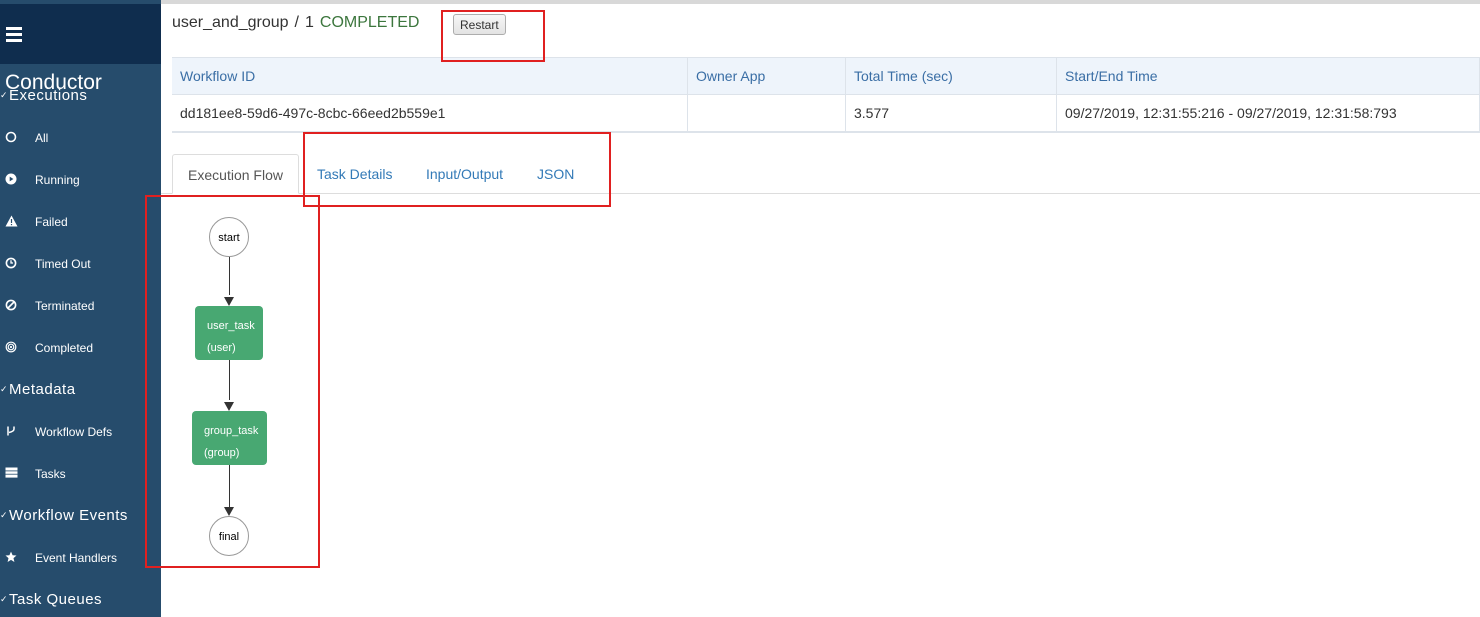 The image size is (1480, 617). Describe the element at coordinates (230, 22) in the screenshot. I see `workflow-name: user_and_group` at that location.